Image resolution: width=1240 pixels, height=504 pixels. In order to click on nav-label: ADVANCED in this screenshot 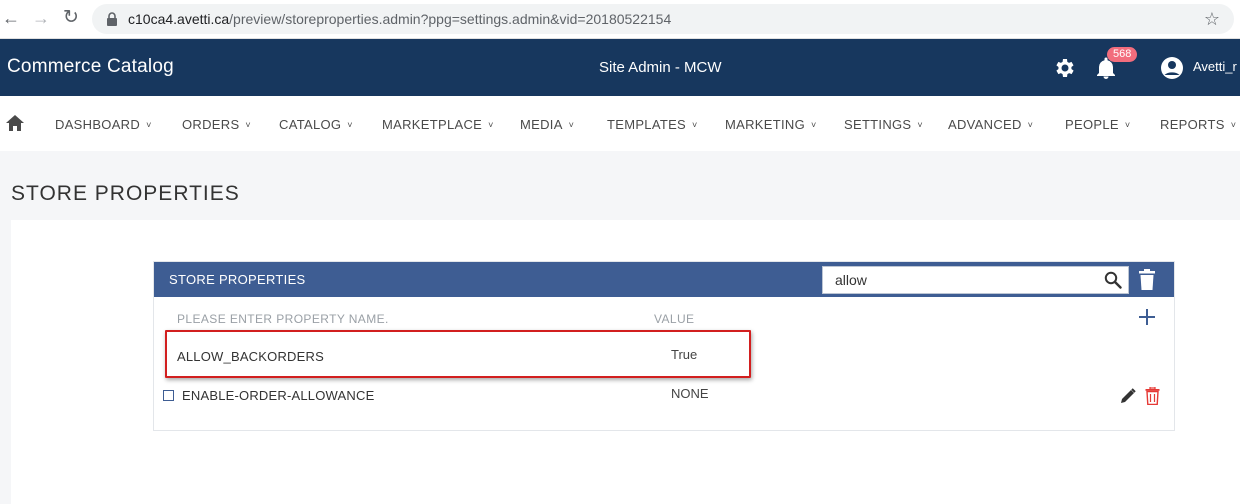, I will do `click(985, 124)`.